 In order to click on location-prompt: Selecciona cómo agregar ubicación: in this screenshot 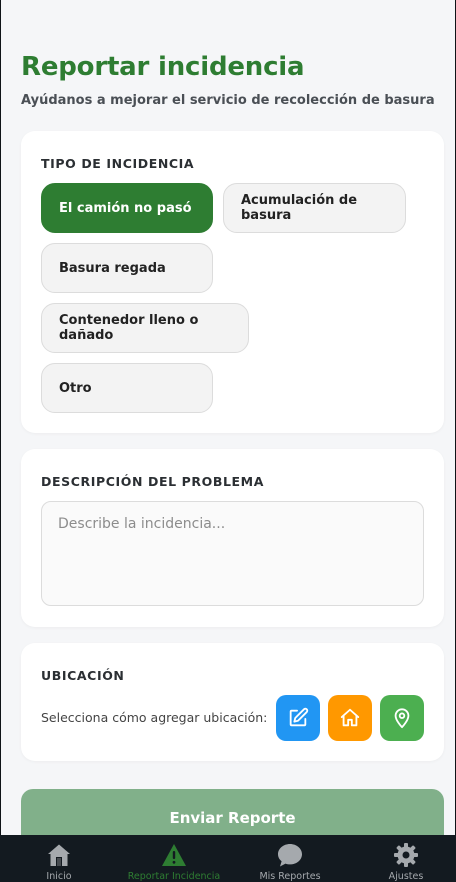, I will do `click(154, 717)`.